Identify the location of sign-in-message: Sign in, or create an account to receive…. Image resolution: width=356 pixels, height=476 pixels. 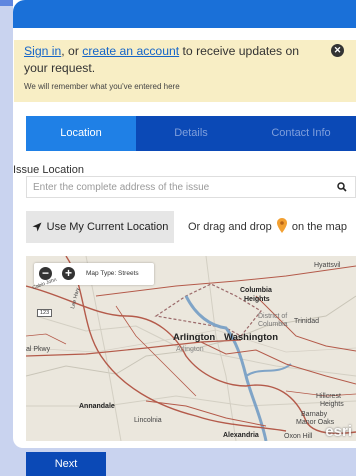
(169, 60).